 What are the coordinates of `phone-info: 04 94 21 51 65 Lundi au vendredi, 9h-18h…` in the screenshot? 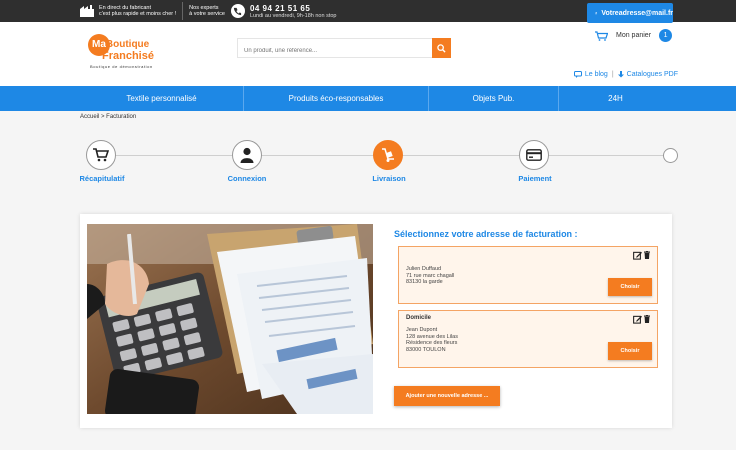 It's located at (283, 11).